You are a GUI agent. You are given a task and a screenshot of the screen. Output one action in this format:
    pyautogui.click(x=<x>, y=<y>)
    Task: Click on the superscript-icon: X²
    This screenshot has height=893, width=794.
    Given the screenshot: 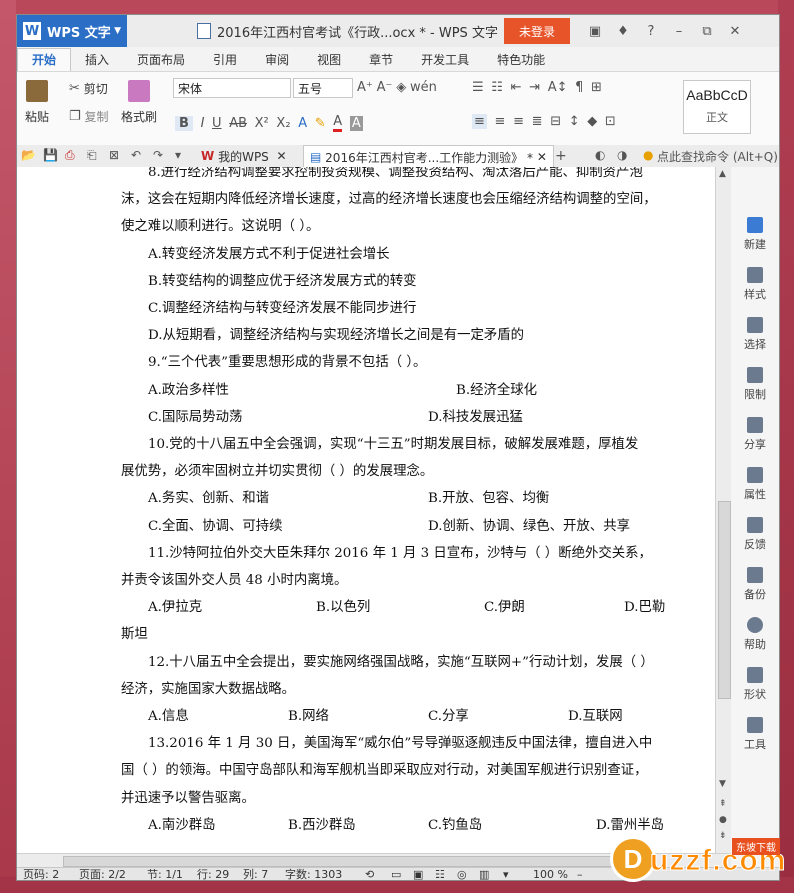 What is the action you would take?
    pyautogui.click(x=262, y=123)
    